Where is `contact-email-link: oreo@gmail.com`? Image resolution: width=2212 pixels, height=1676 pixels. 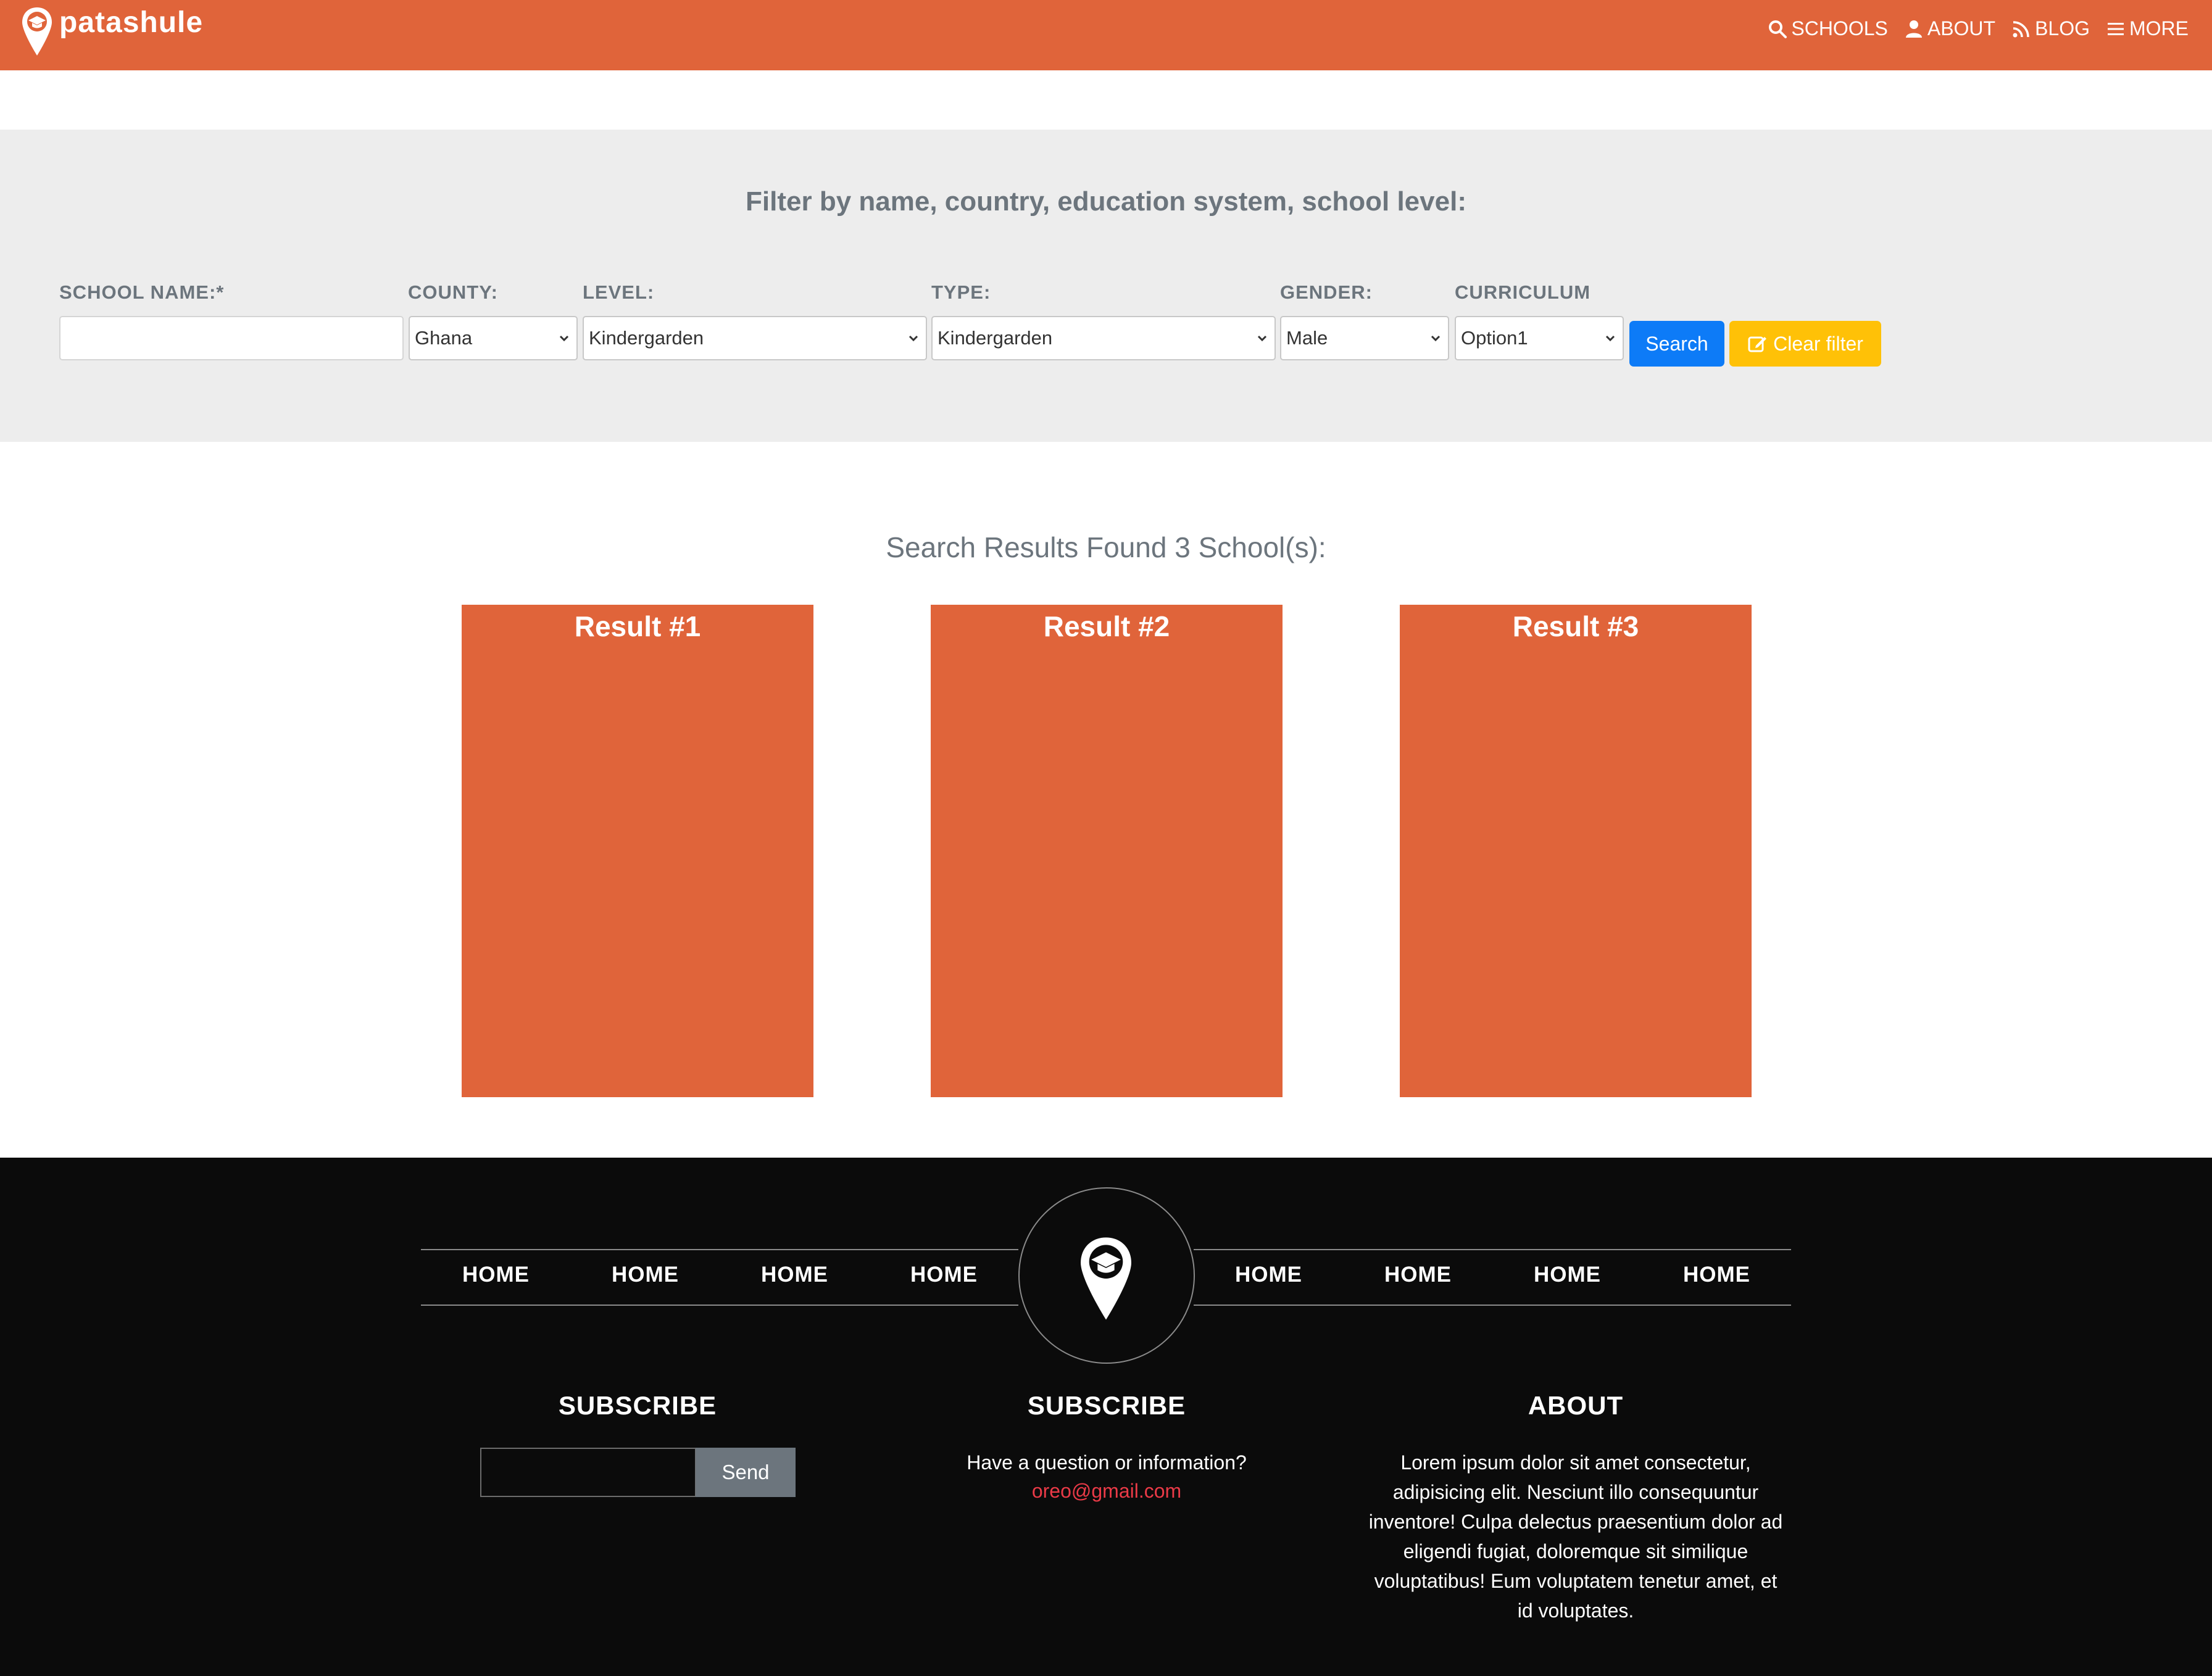
contact-email-link: oreo@gmail.com is located at coordinates (1107, 1491).